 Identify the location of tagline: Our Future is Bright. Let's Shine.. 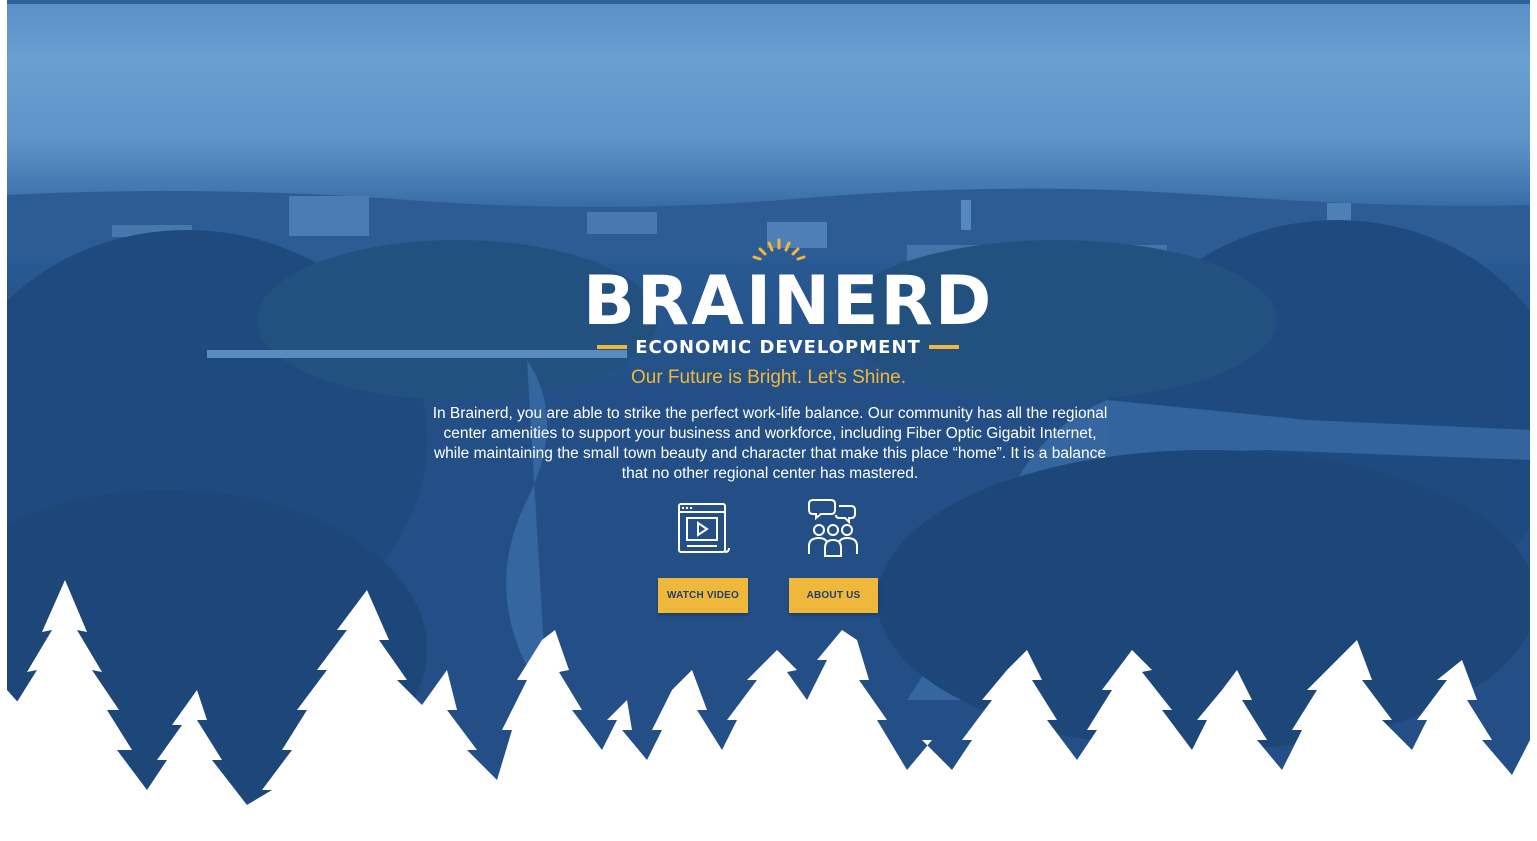
(768, 377).